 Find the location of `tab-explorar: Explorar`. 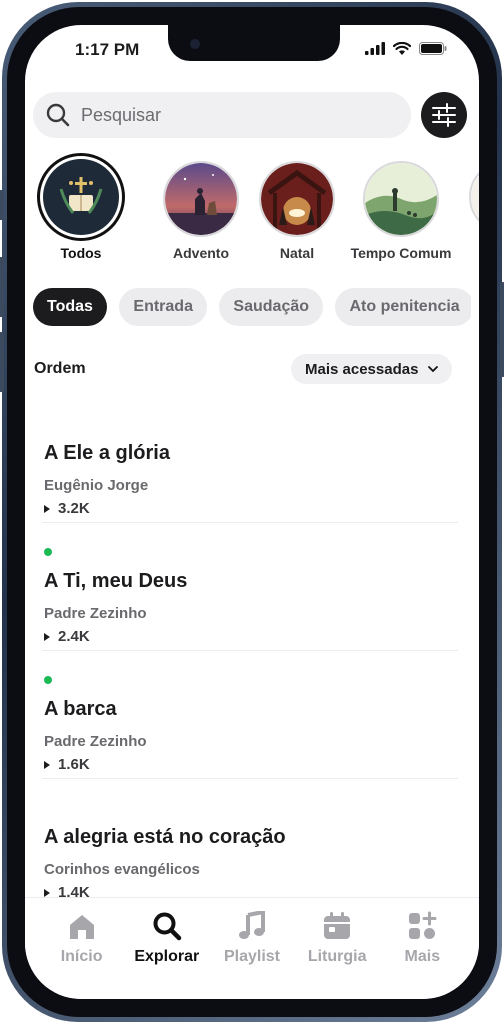

tab-explorar: Explorar is located at coordinates (167, 954).